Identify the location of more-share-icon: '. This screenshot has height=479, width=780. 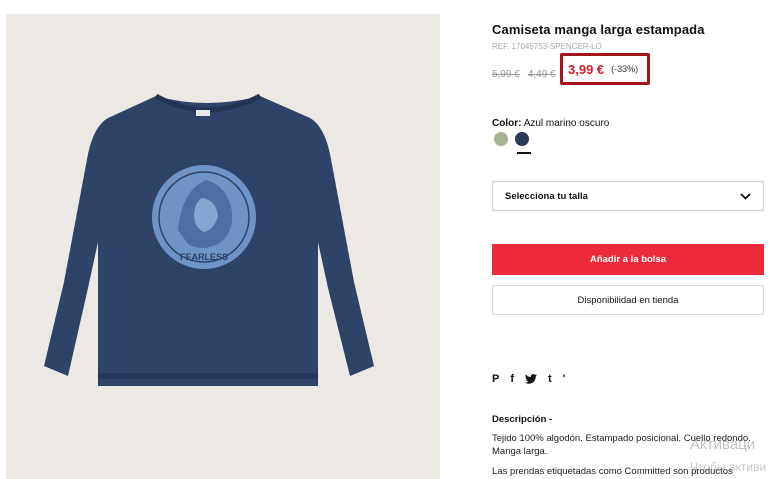
(564, 379).